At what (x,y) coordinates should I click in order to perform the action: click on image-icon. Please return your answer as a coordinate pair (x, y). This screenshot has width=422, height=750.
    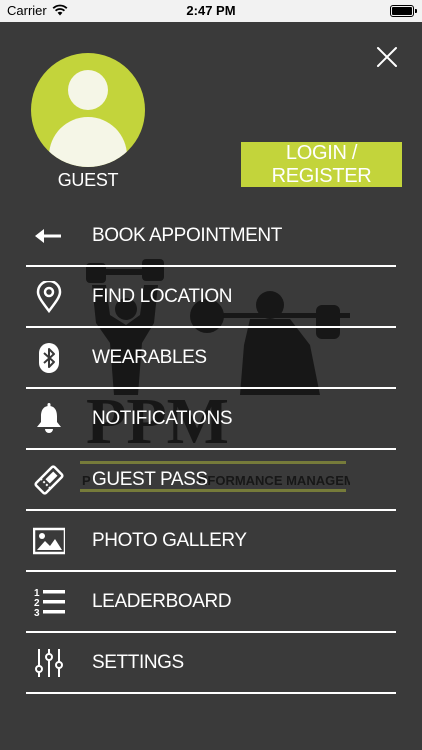
    Looking at the image, I should click on (49, 541).